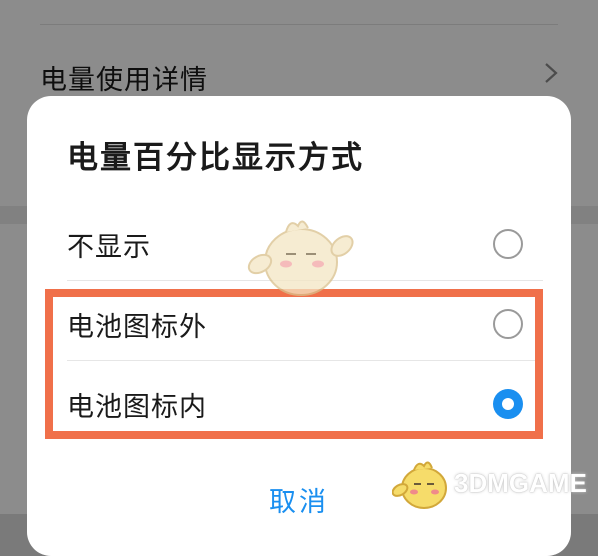 This screenshot has height=556, width=598. I want to click on watermark-logo: 3DMGAME, so click(492, 484).